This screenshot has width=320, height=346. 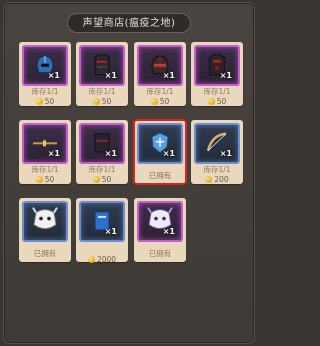 I want to click on shop-item: ×1 已拥有, so click(x=160, y=230).